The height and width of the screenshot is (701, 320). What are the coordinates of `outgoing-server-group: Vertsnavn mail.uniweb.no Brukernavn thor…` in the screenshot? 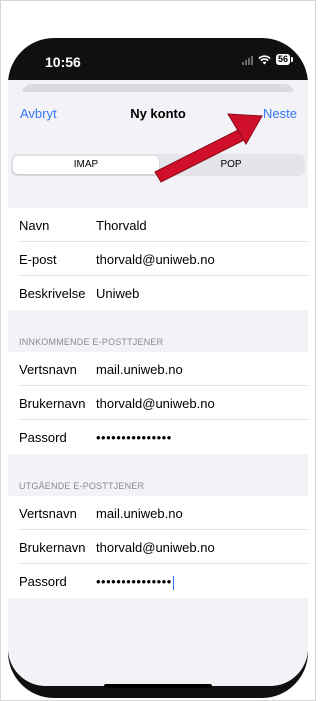 It's located at (158, 547).